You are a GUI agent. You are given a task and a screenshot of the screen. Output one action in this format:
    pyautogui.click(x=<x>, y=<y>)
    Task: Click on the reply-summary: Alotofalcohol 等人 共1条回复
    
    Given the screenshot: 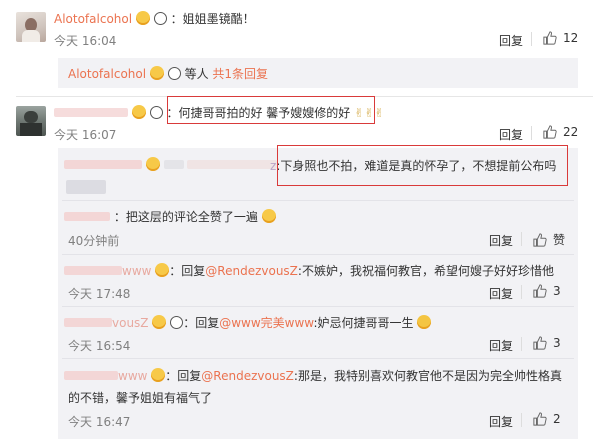 What is the action you would take?
    pyautogui.click(x=168, y=73)
    